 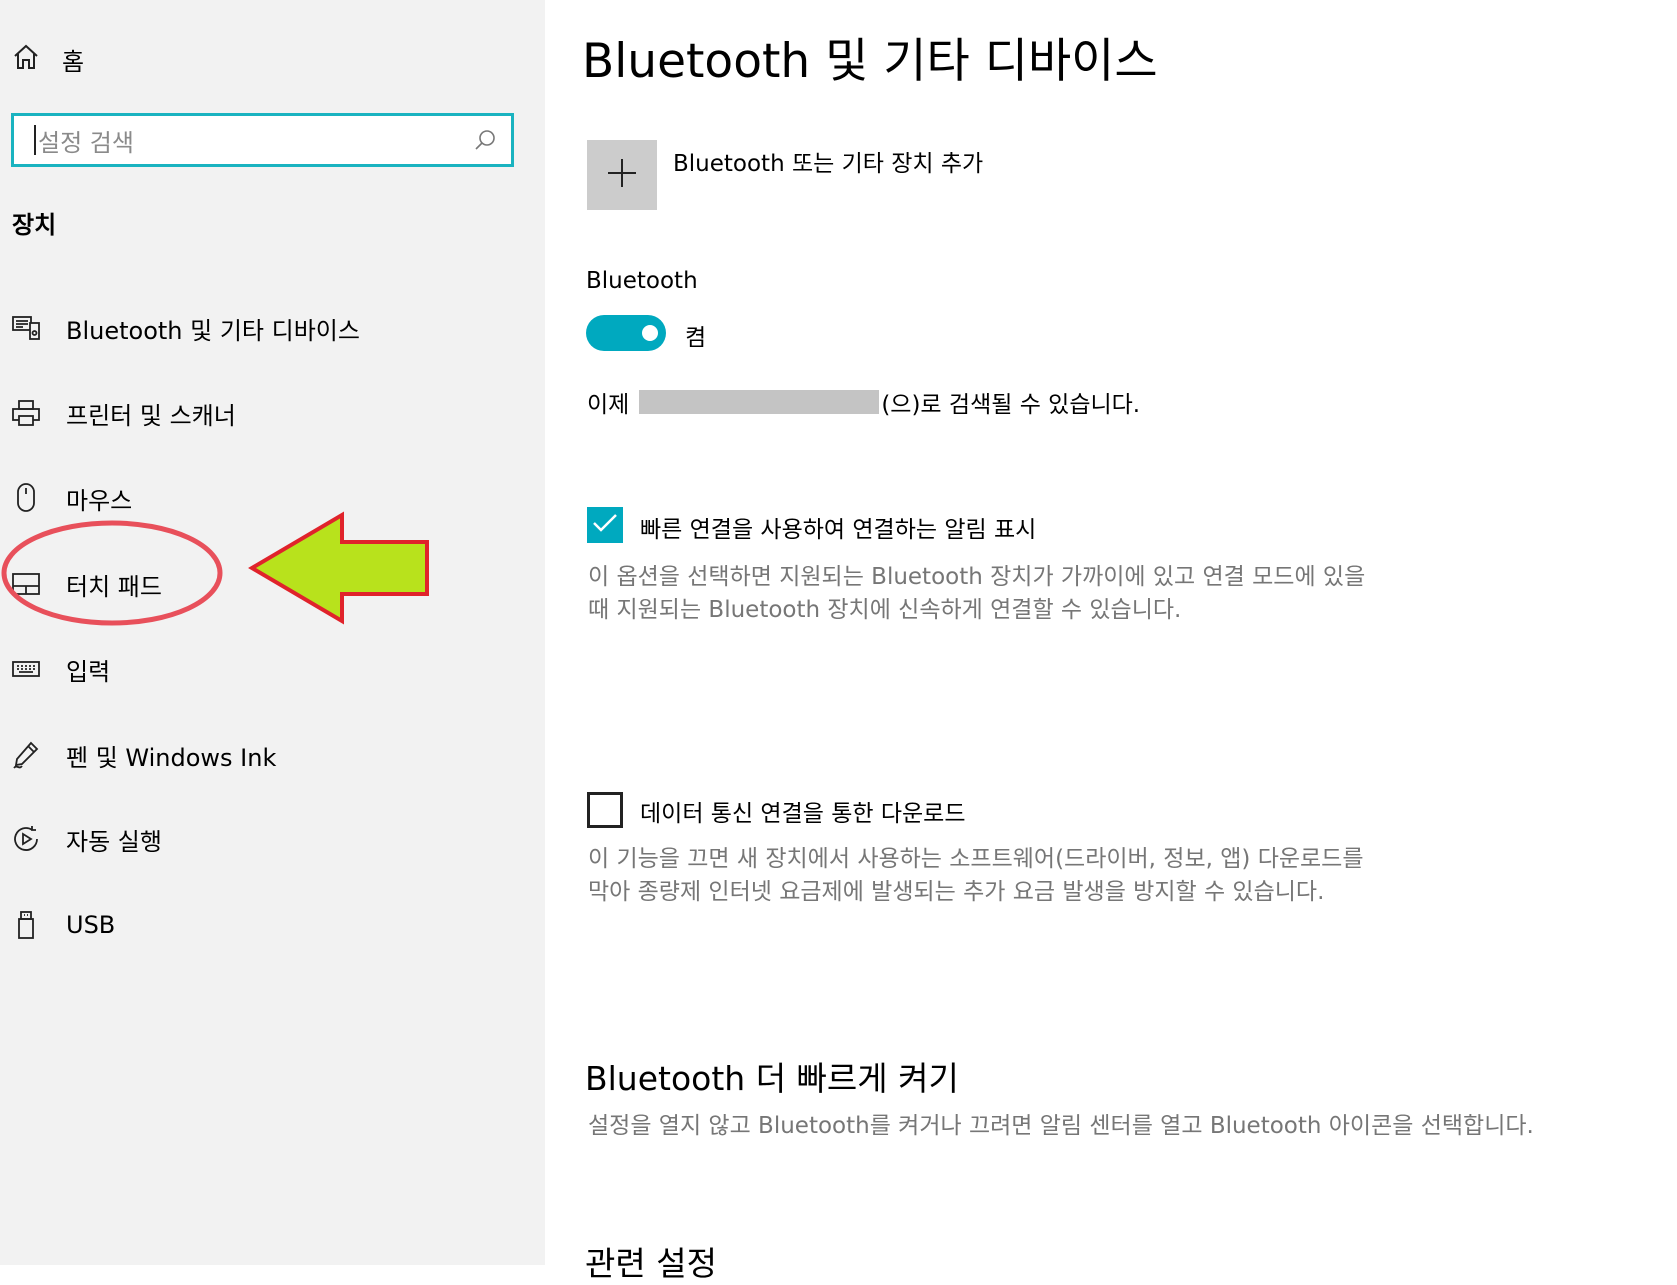 I want to click on annotation-highlight, so click(x=270, y=582).